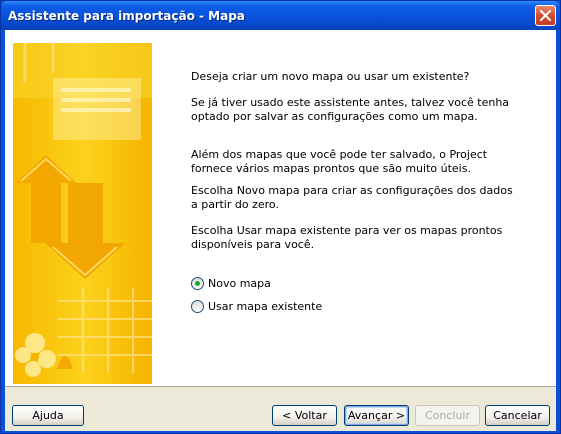  Describe the element at coordinates (304, 415) in the screenshot. I see `back-button: < Voltar` at that location.